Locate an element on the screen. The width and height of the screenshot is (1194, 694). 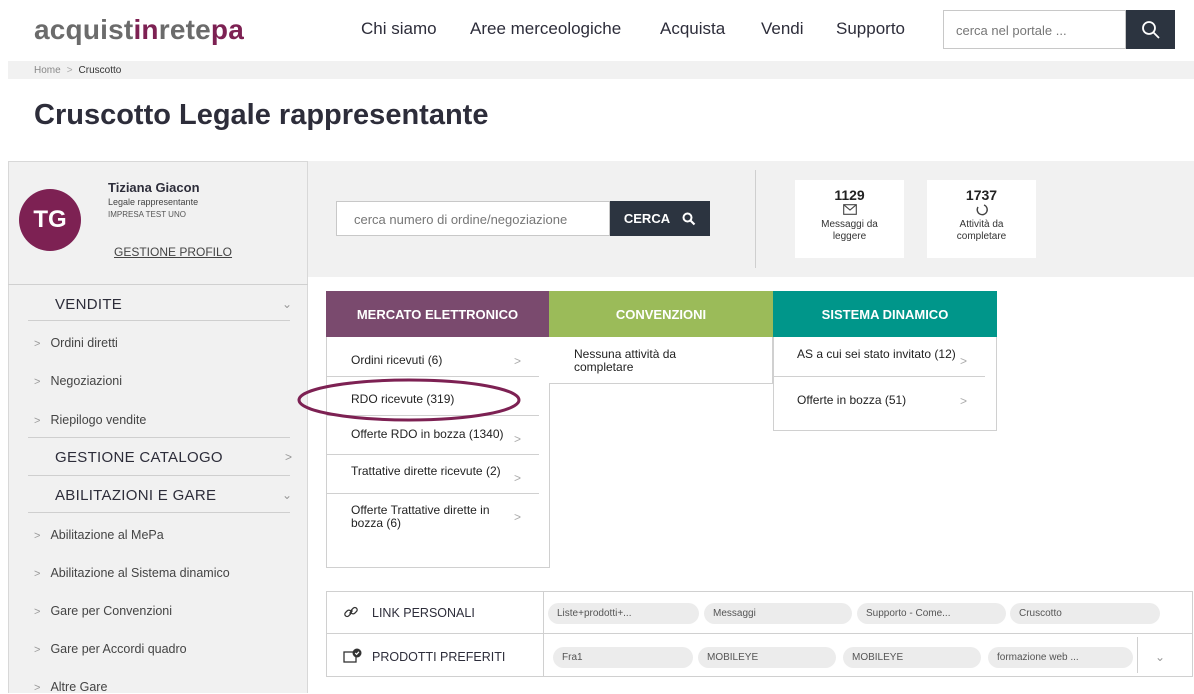
user-role: Legale rappresentante is located at coordinates (153, 202).